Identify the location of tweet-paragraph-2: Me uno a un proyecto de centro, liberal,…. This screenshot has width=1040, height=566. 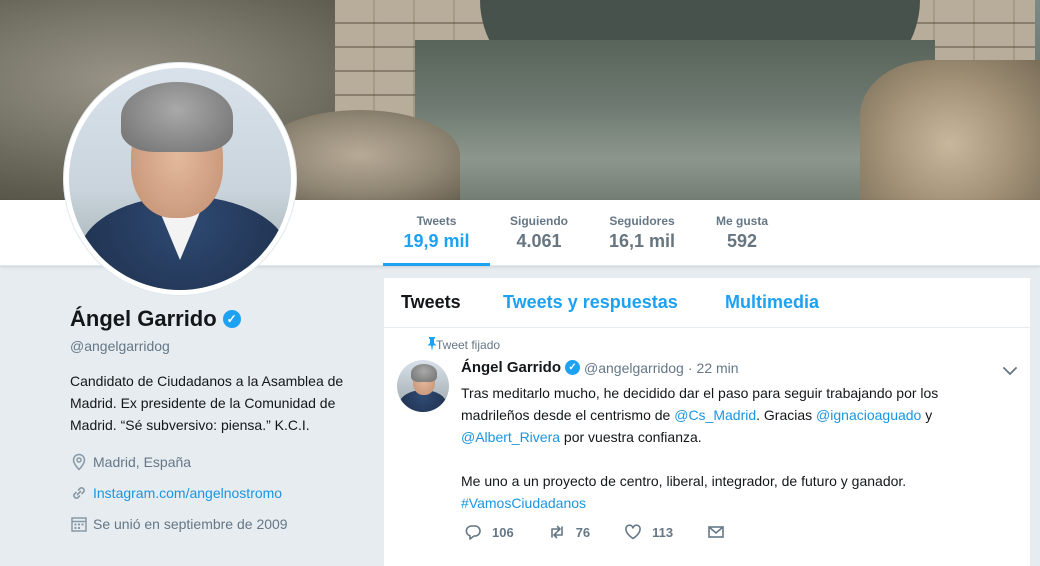
(735, 492).